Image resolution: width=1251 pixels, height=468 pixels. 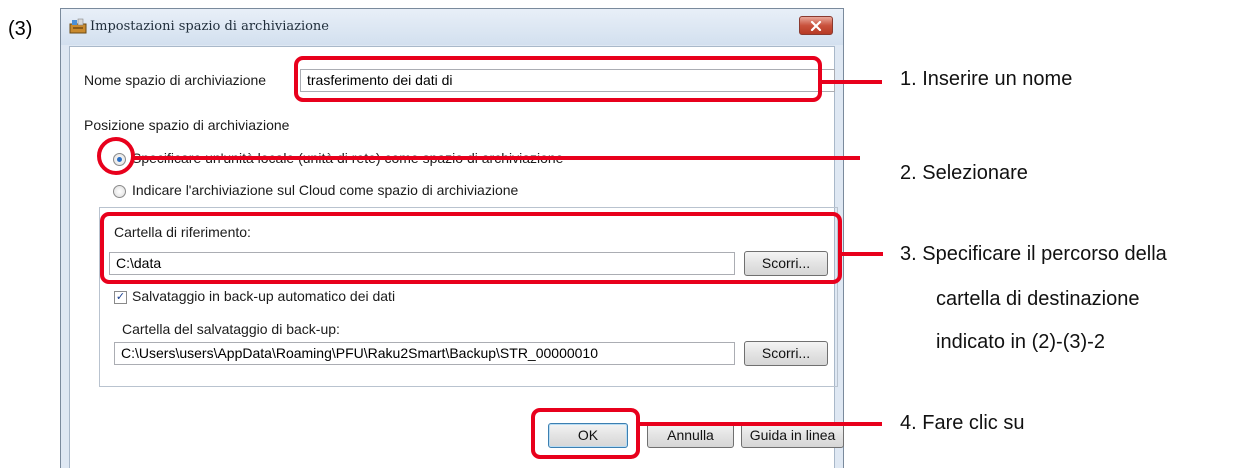 What do you see at coordinates (986, 79) in the screenshot?
I see `annotation-1: 1. Inserire un nome` at bounding box center [986, 79].